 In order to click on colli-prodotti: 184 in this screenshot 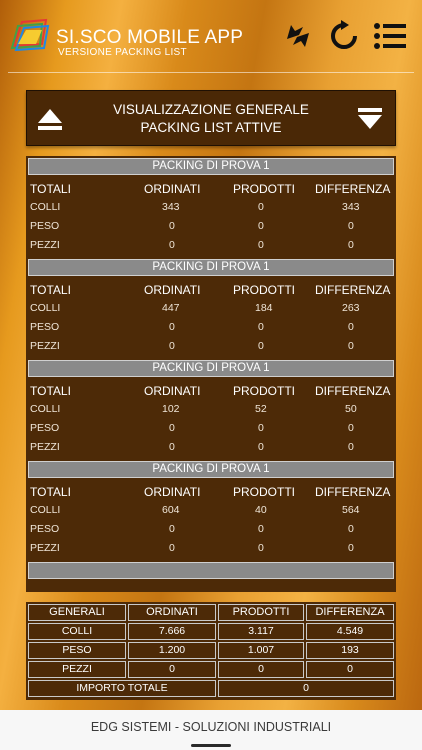, I will do `click(264, 308)`.